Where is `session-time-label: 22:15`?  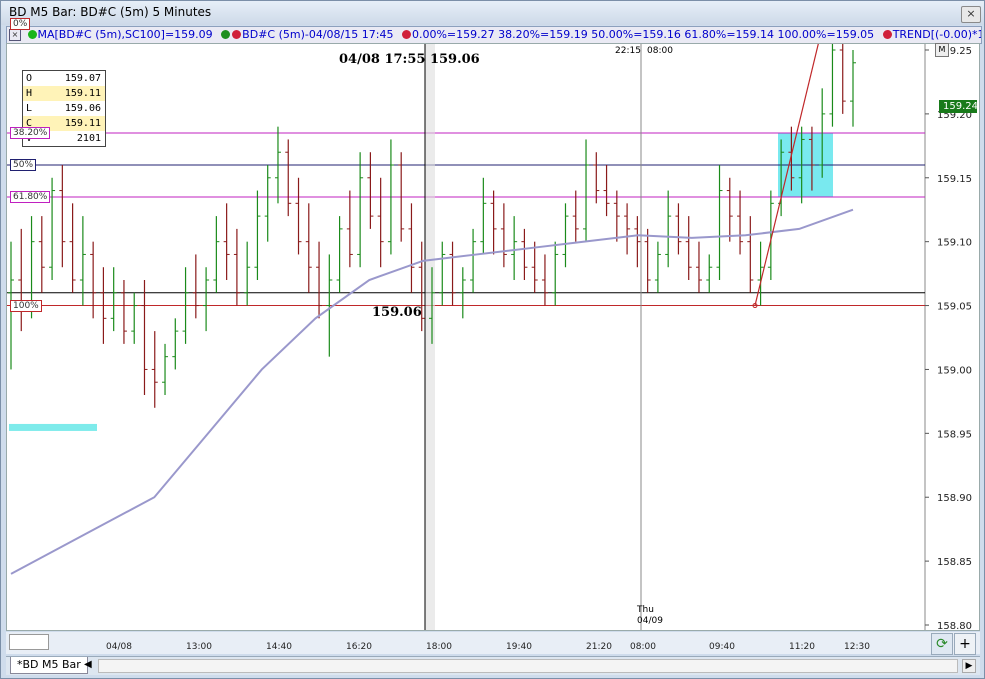 session-time-label: 22:15 is located at coordinates (628, 51).